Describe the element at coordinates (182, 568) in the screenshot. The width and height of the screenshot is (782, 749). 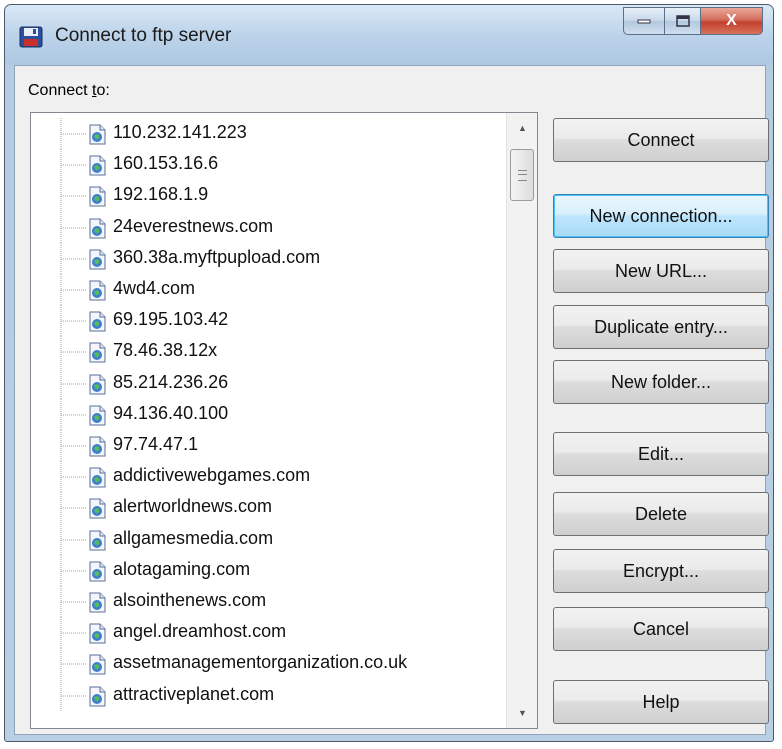
I see `tree-item-label: alotagaming.com` at that location.